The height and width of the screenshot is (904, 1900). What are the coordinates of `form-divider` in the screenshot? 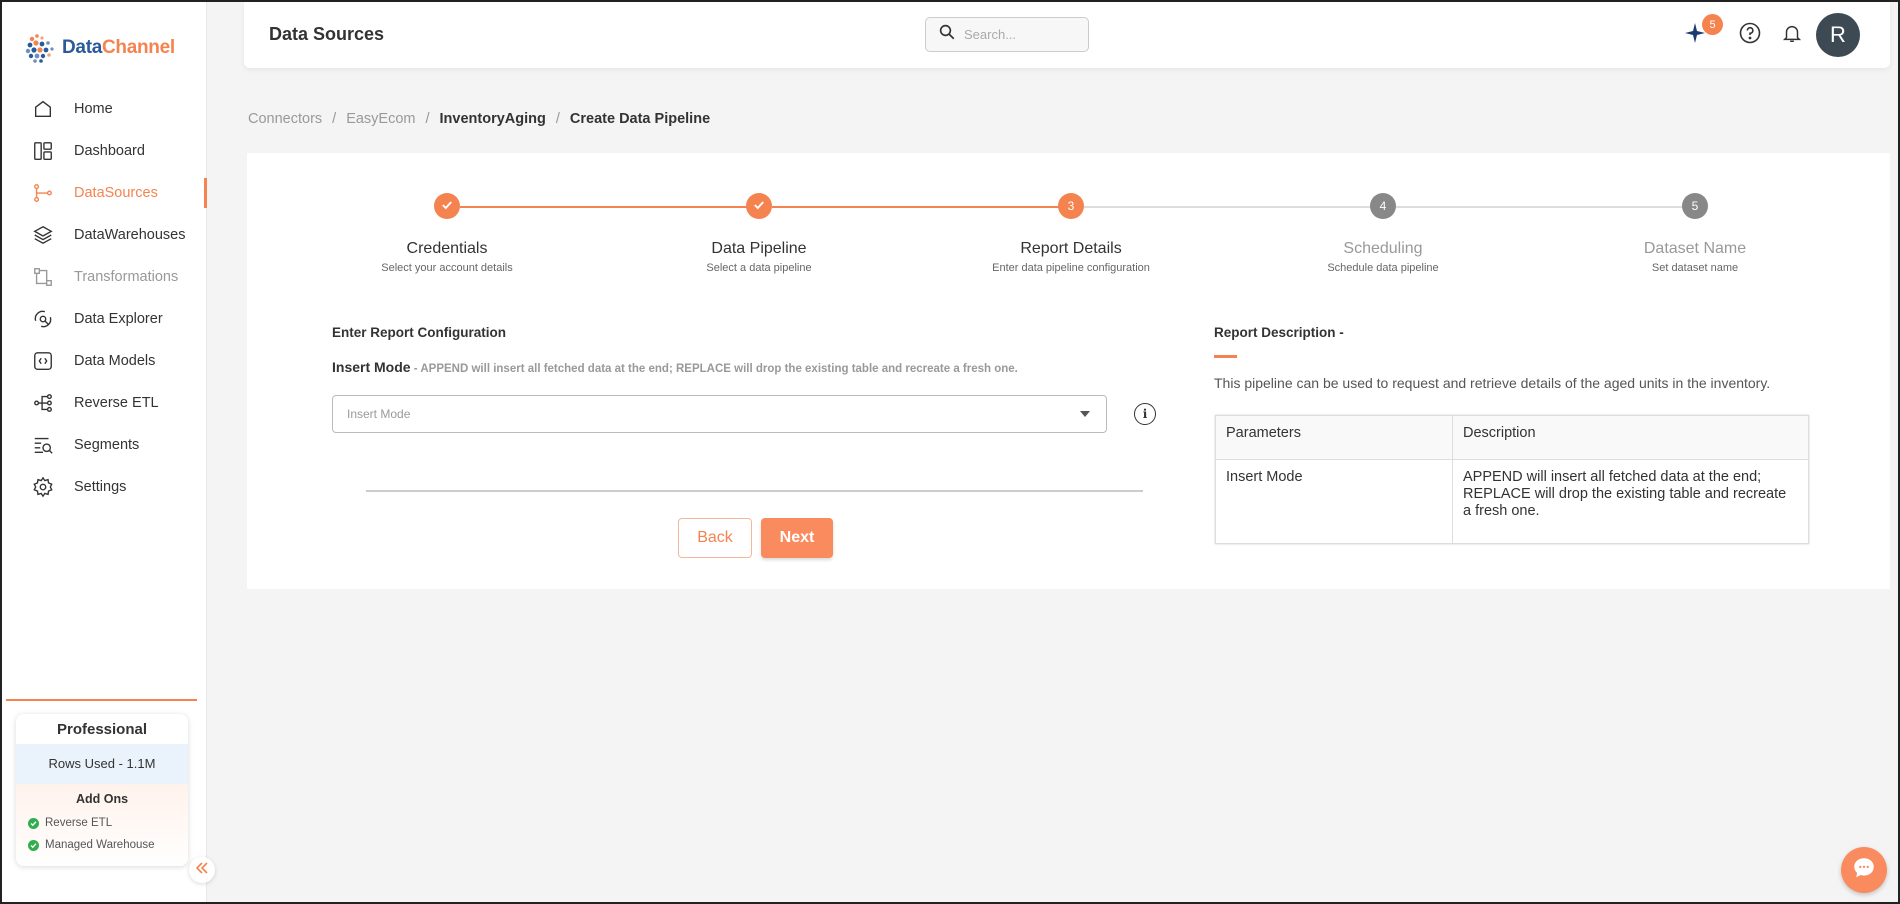 It's located at (754, 491).